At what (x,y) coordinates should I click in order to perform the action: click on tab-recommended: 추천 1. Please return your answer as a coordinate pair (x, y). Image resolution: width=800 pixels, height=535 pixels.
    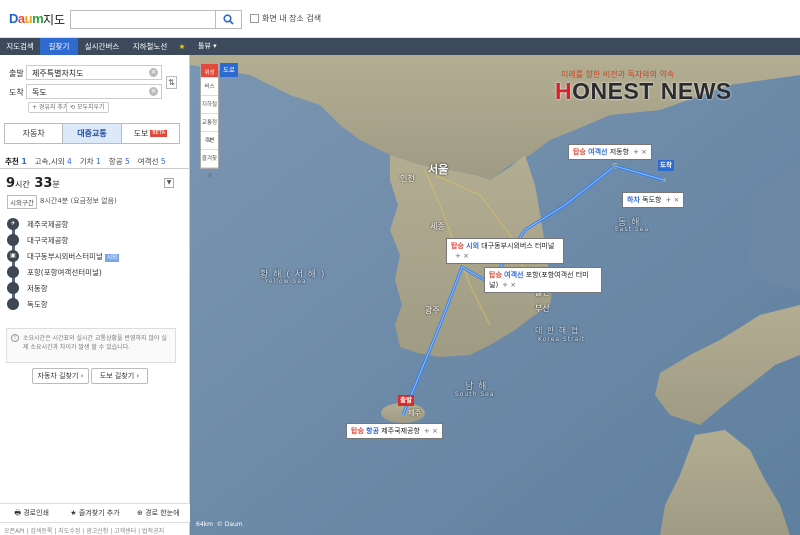
    Looking at the image, I should click on (15, 160).